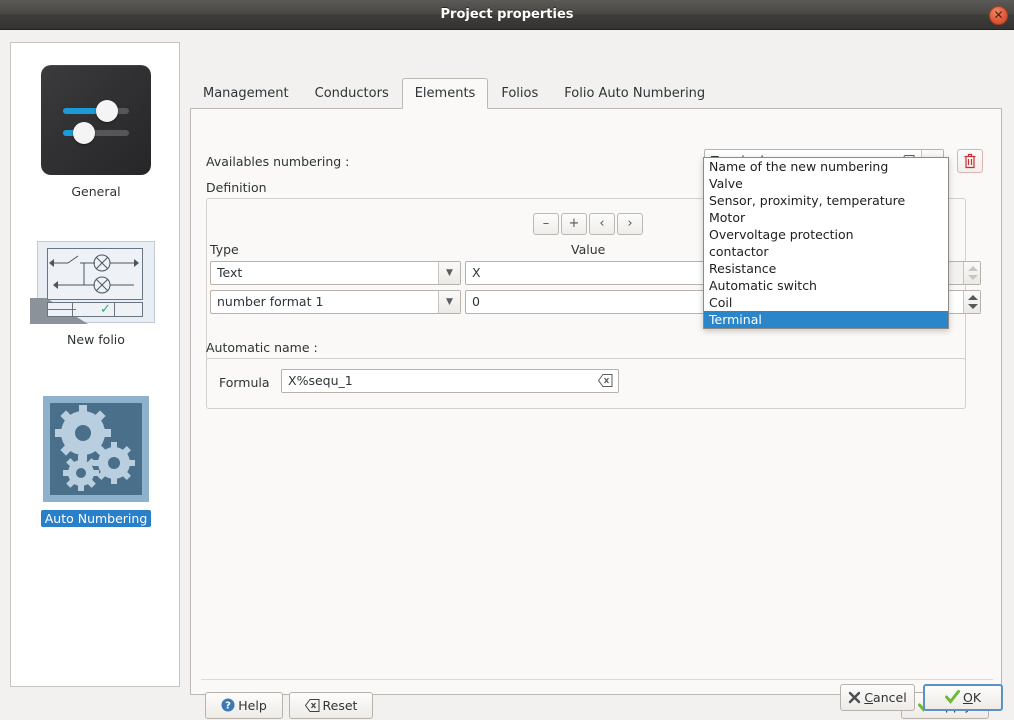  I want to click on tab-folio-auto-numbering: Folio Auto Numbering, so click(634, 93).